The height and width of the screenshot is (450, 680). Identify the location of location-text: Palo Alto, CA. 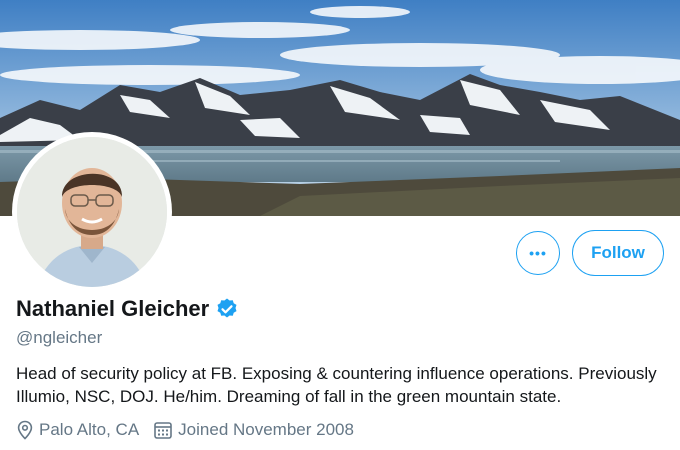
(89, 429).